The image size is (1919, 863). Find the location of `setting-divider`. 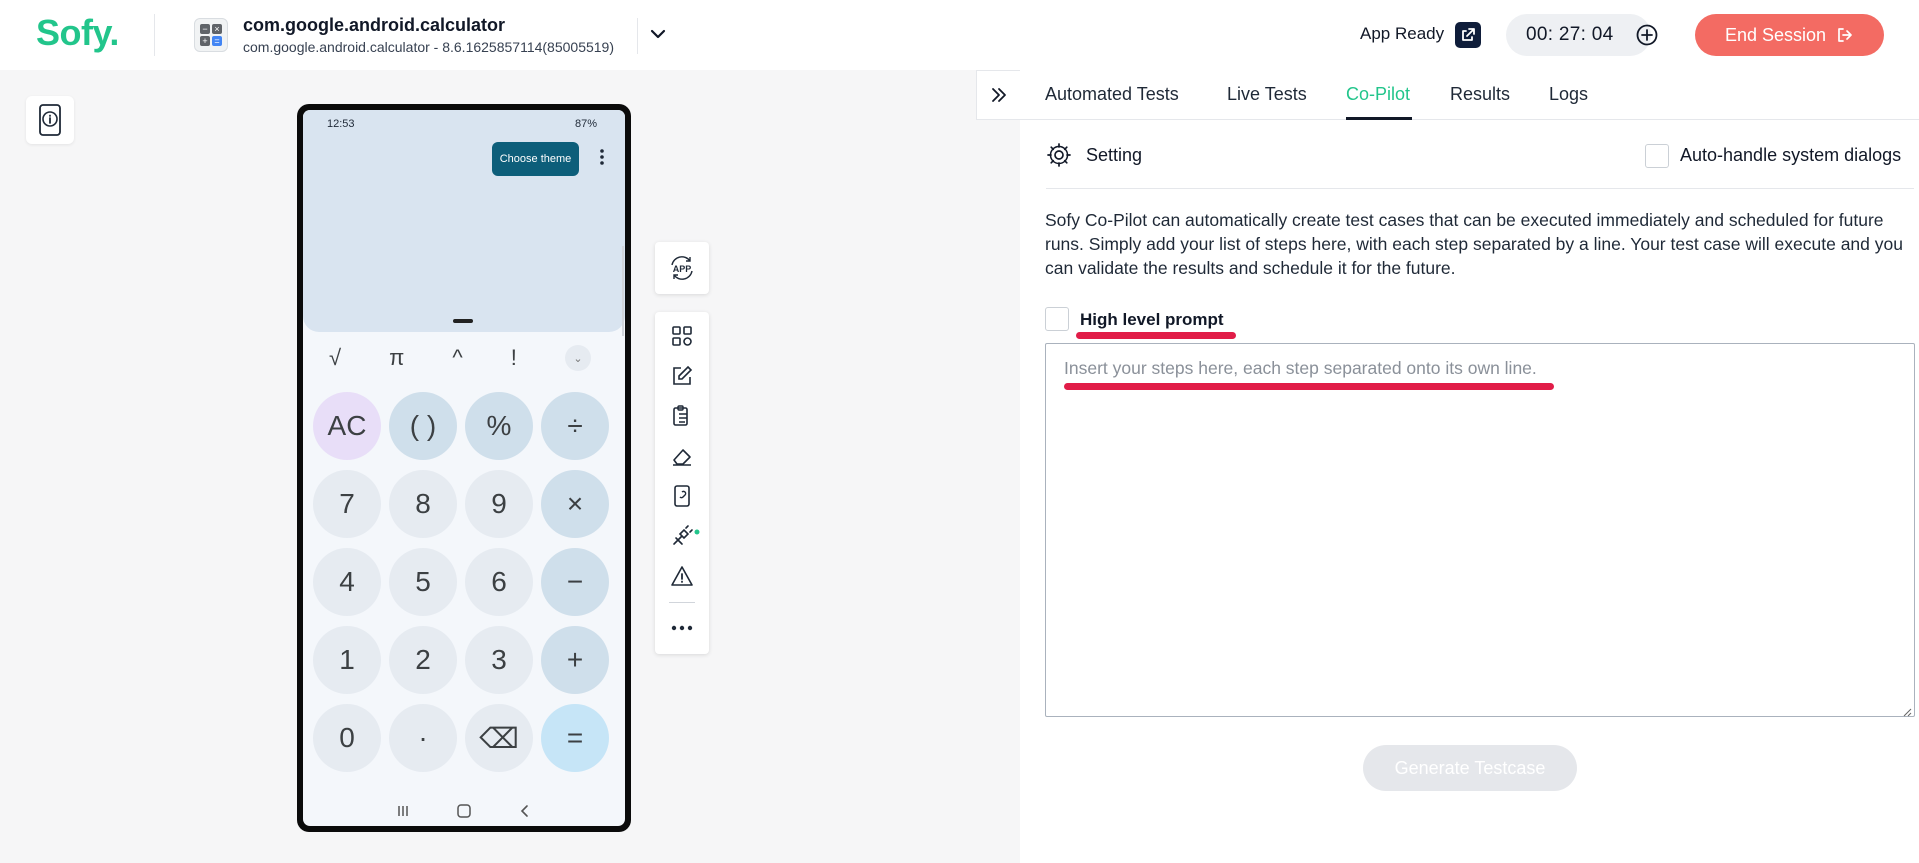

setting-divider is located at coordinates (1480, 188).